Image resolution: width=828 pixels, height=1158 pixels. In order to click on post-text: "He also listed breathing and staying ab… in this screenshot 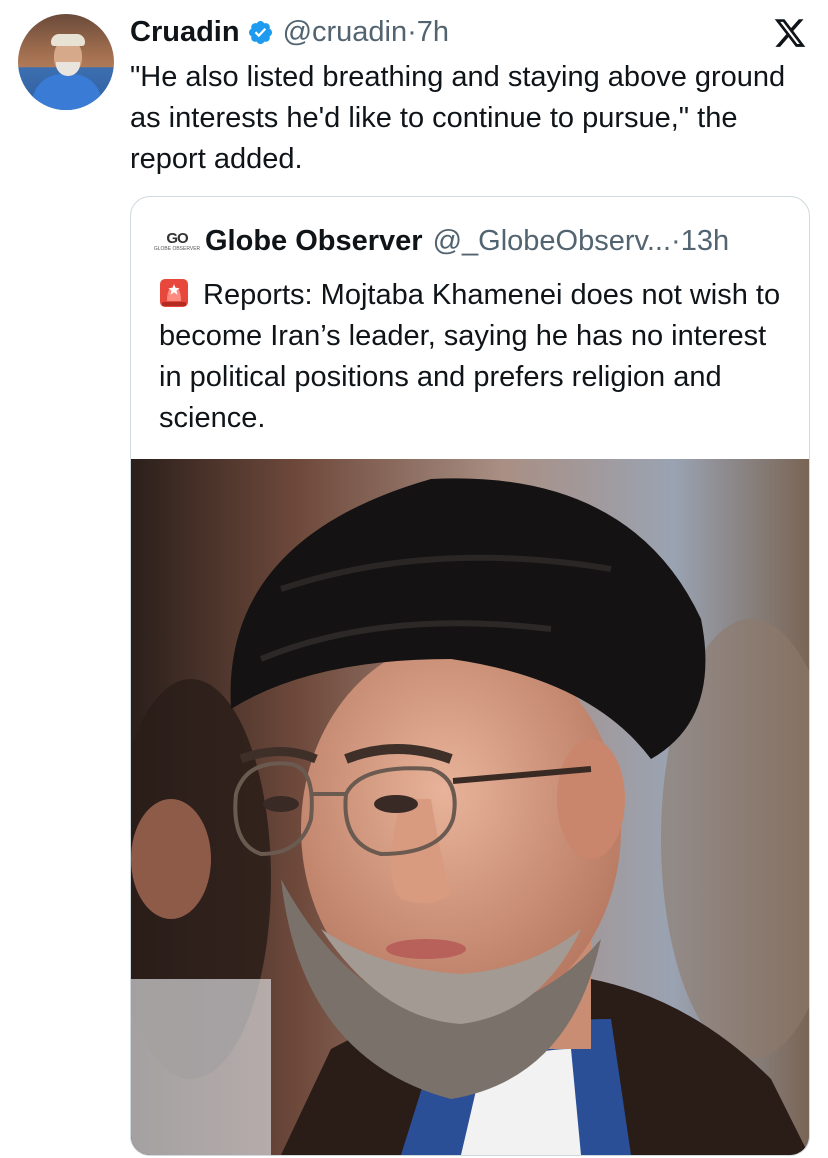, I will do `click(458, 118)`.